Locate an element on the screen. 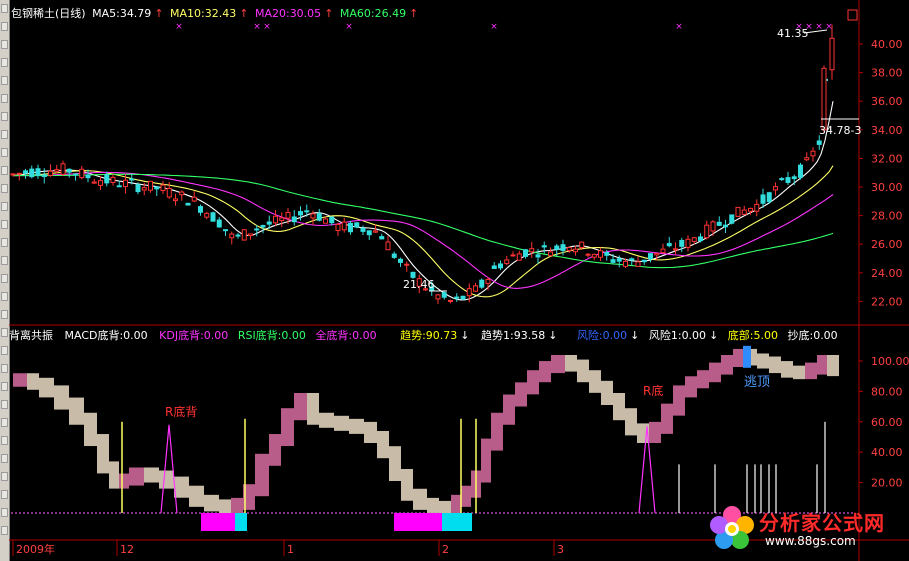 This screenshot has width=909, height=561. risk-bar is located at coordinates (747, 356).